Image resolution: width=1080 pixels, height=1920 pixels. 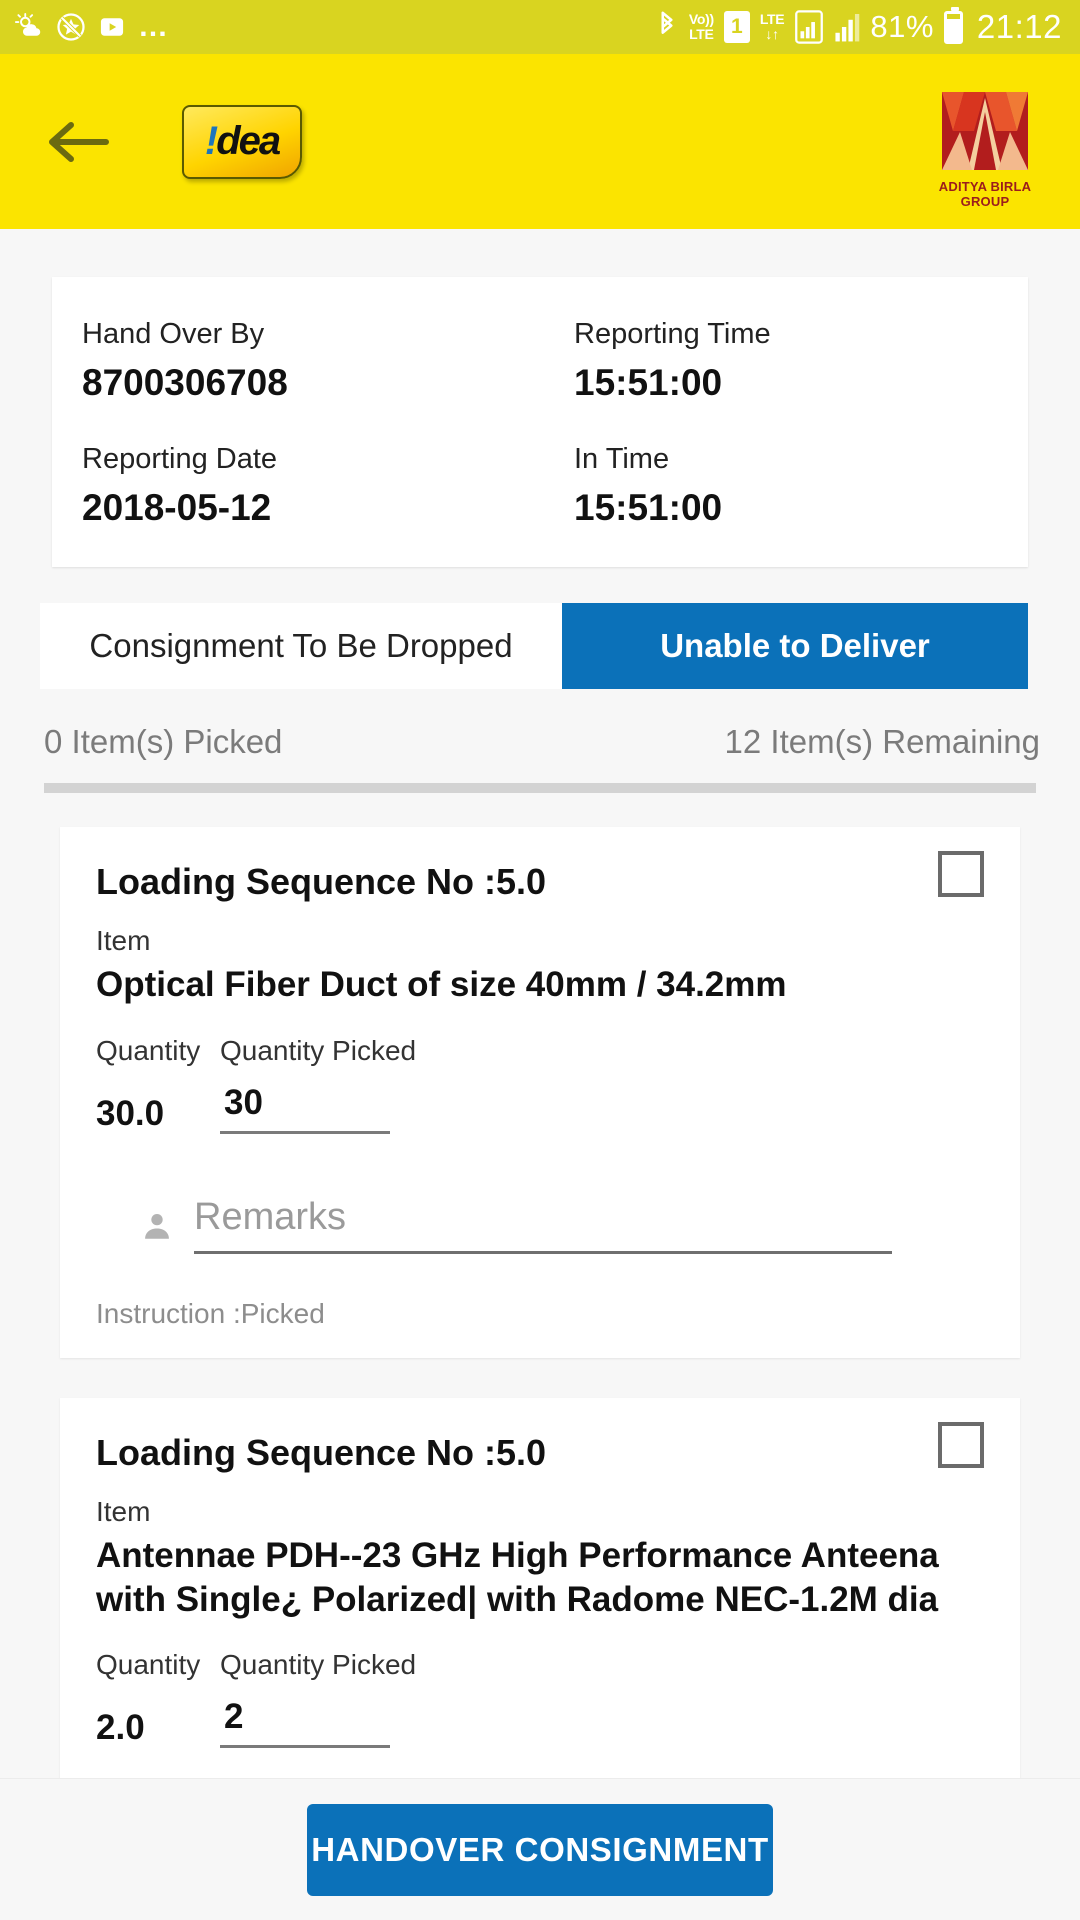 What do you see at coordinates (311, 486) in the screenshot?
I see `reporting-date-field: Reporting Date 2018-05-12` at bounding box center [311, 486].